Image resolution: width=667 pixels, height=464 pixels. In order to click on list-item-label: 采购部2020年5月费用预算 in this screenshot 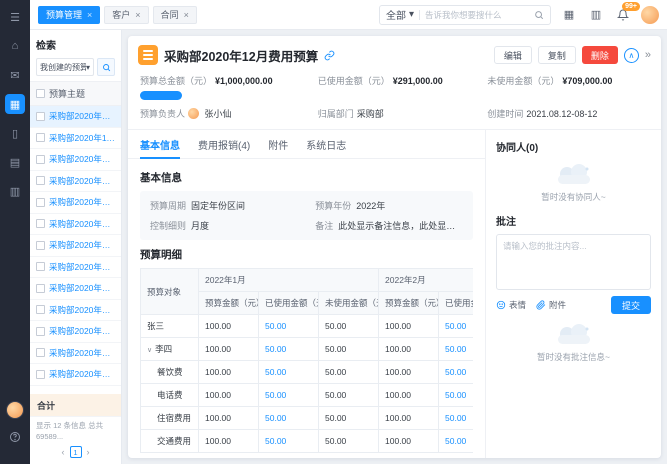, I will do `click(82, 331)`.